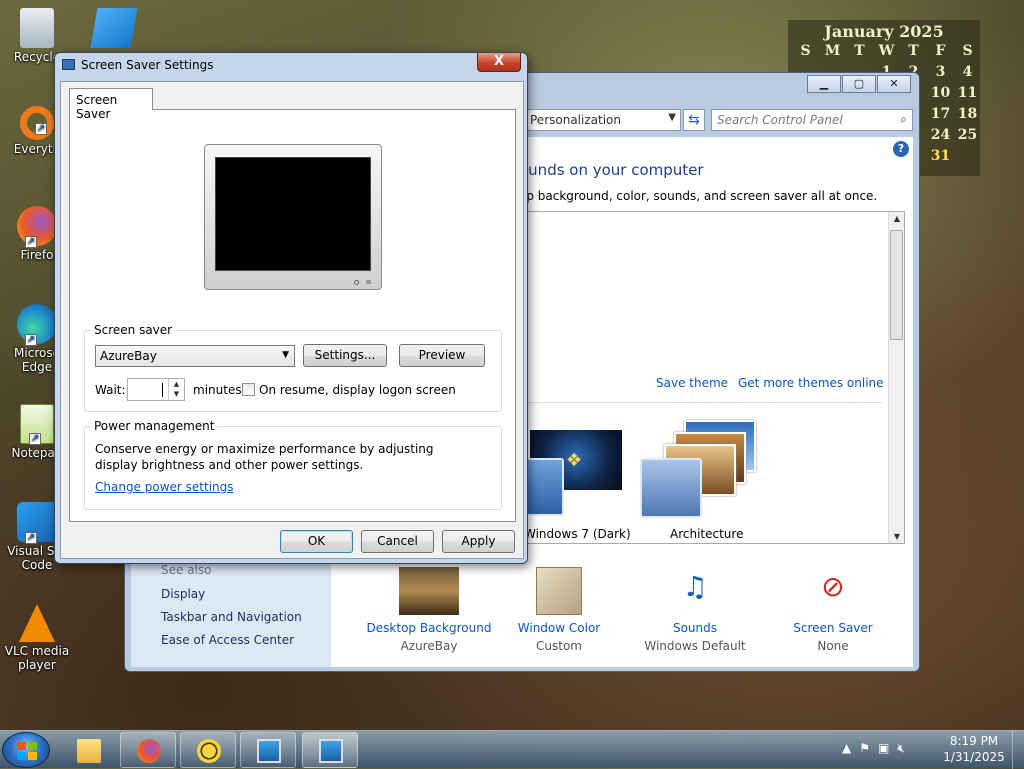 The width and height of the screenshot is (1024, 769). What do you see at coordinates (940, 135) in the screenshot?
I see `calendar-day: 24` at bounding box center [940, 135].